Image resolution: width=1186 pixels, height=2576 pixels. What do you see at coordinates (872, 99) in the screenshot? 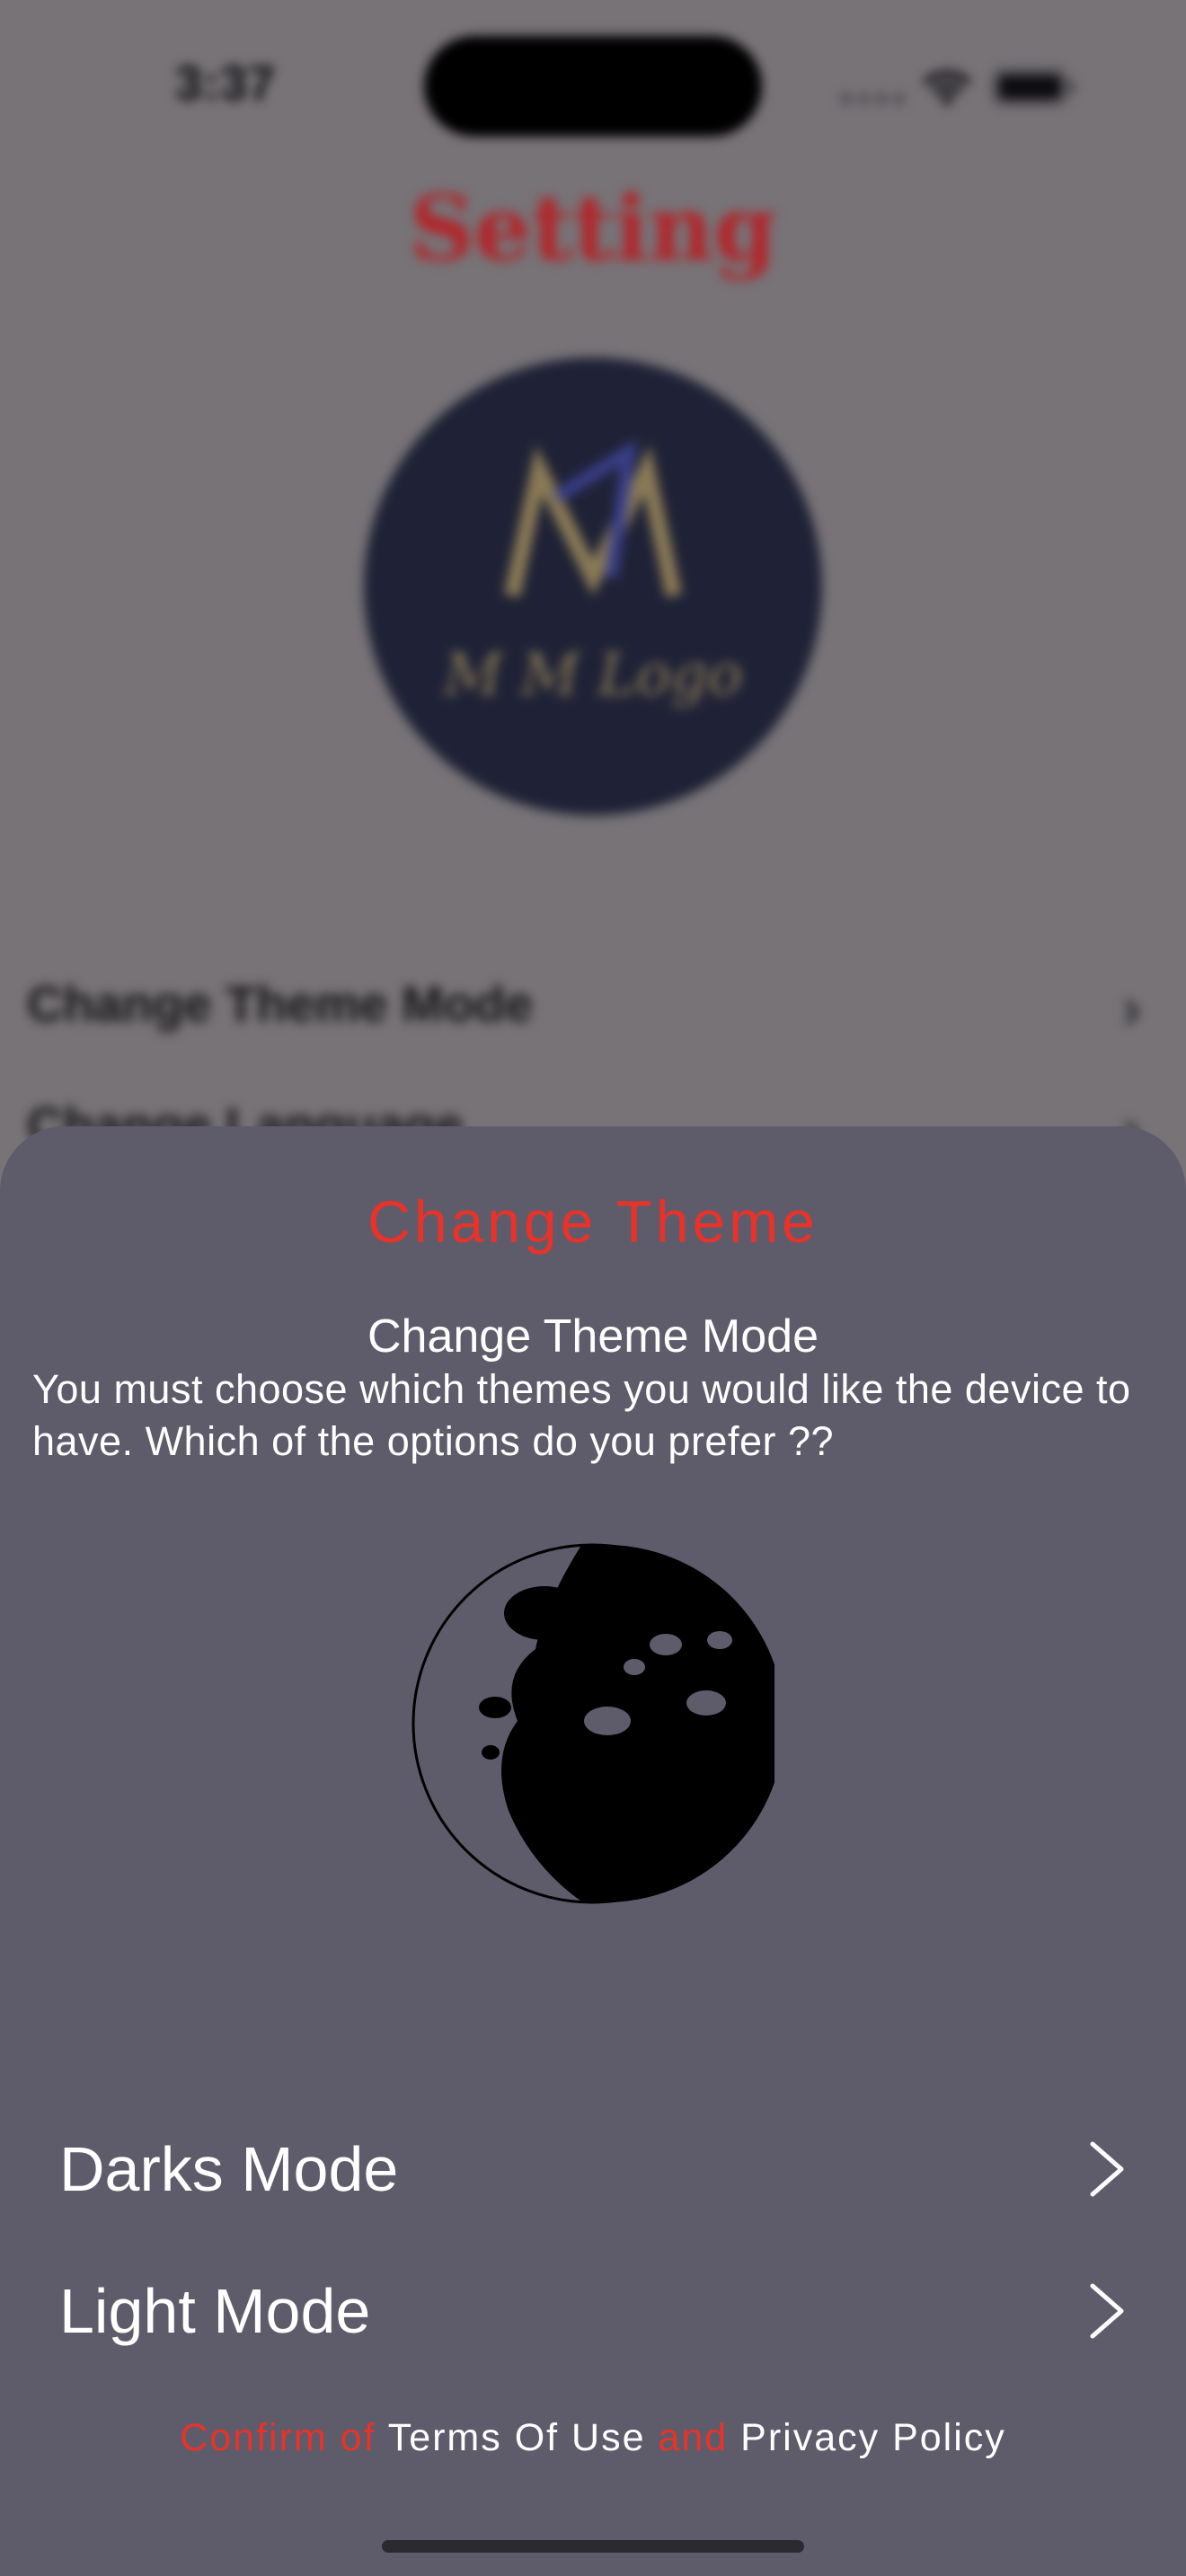
I see `cellular-signal-icon` at bounding box center [872, 99].